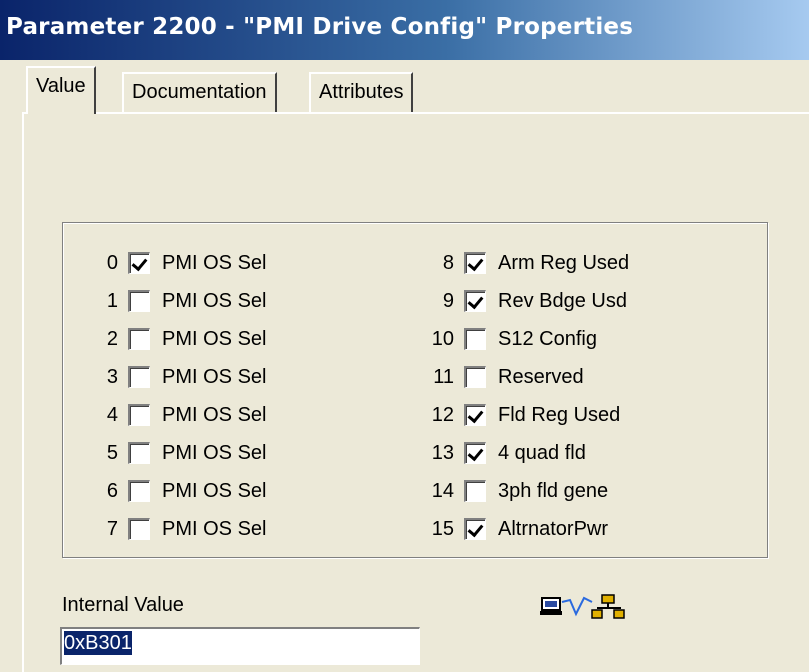 The width and height of the screenshot is (809, 672). I want to click on bit-number: 3, so click(112, 376).